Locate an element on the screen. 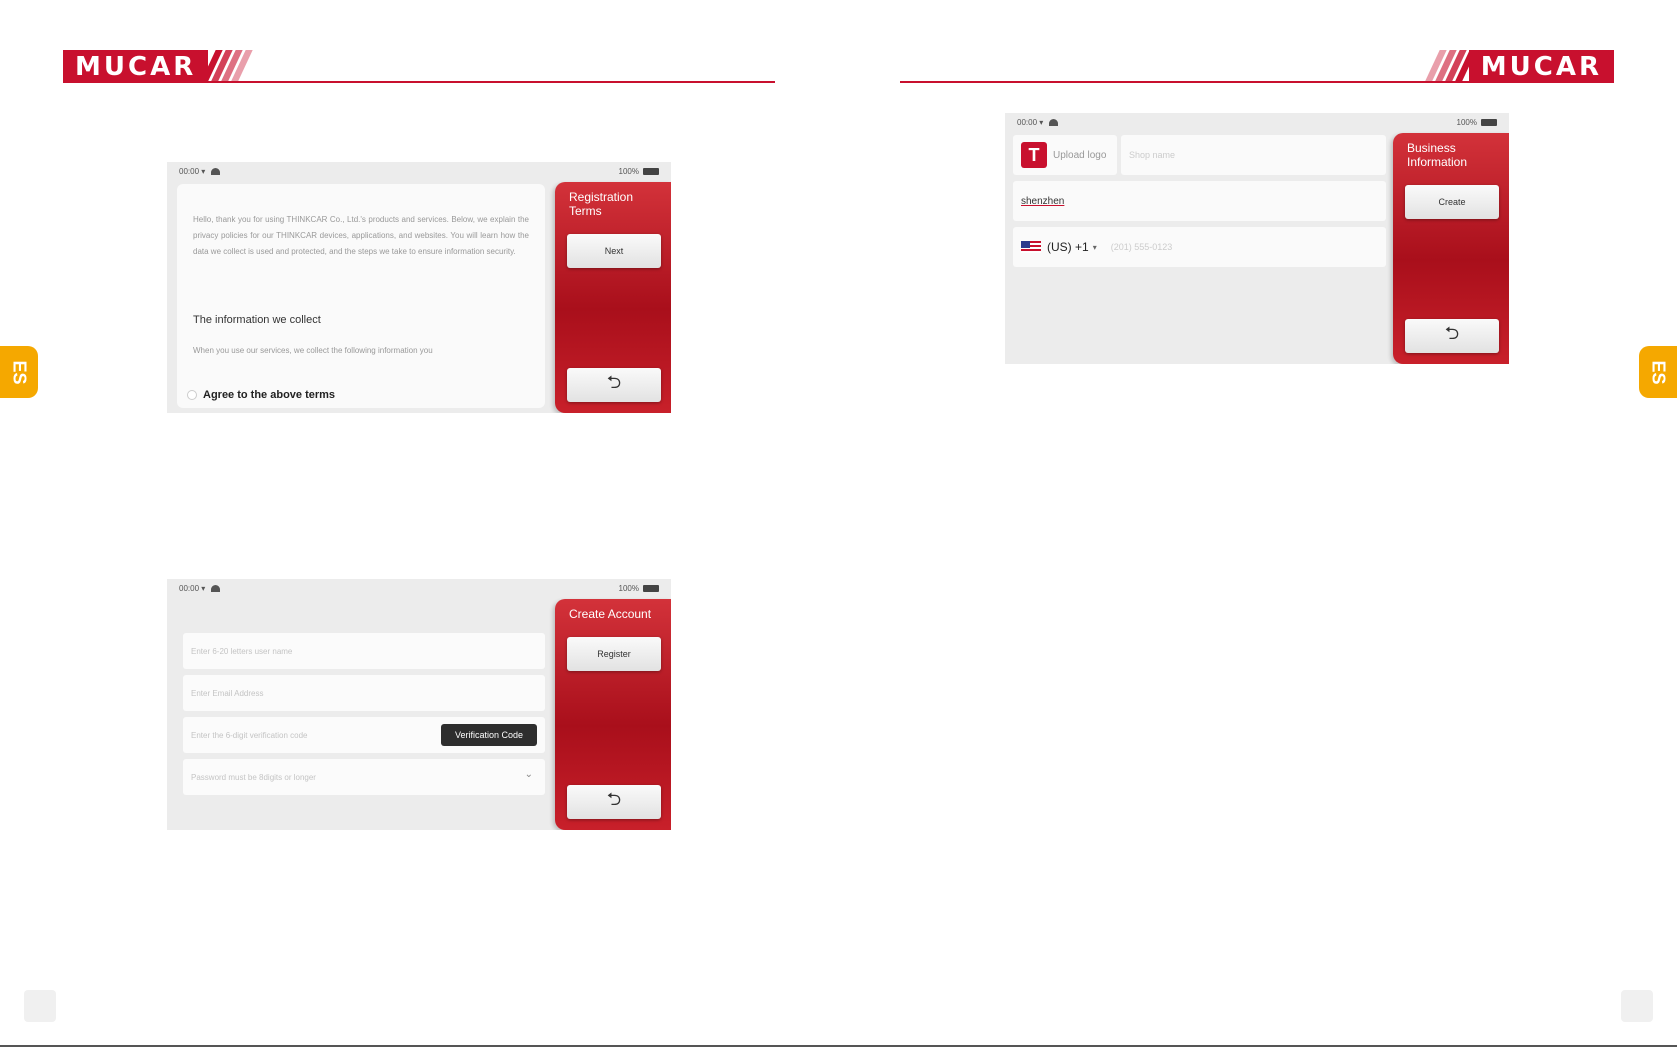 The width and height of the screenshot is (1677, 1047). upload-logo-button: T Upload logo is located at coordinates (1065, 155).